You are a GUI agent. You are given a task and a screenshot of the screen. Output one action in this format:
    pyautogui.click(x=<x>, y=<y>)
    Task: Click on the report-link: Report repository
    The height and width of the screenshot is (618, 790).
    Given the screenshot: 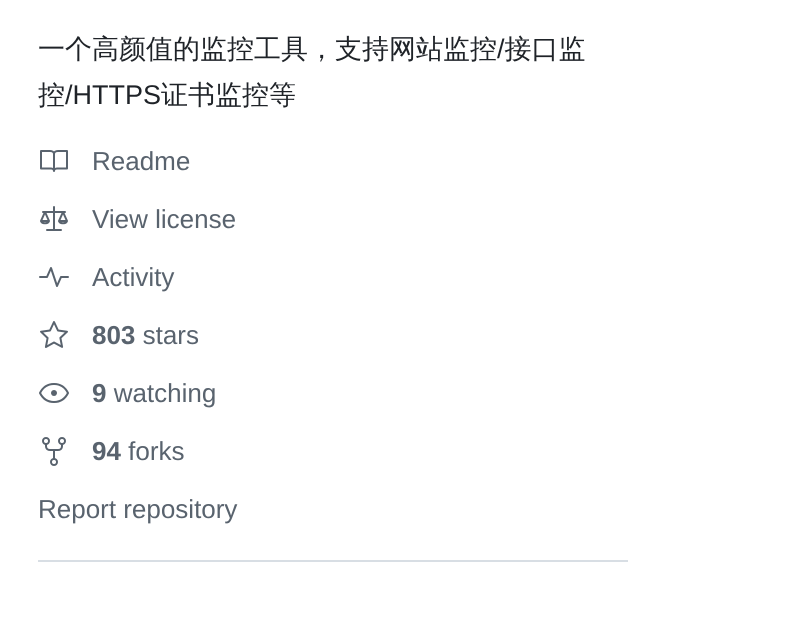 What is the action you would take?
    pyautogui.click(x=138, y=509)
    